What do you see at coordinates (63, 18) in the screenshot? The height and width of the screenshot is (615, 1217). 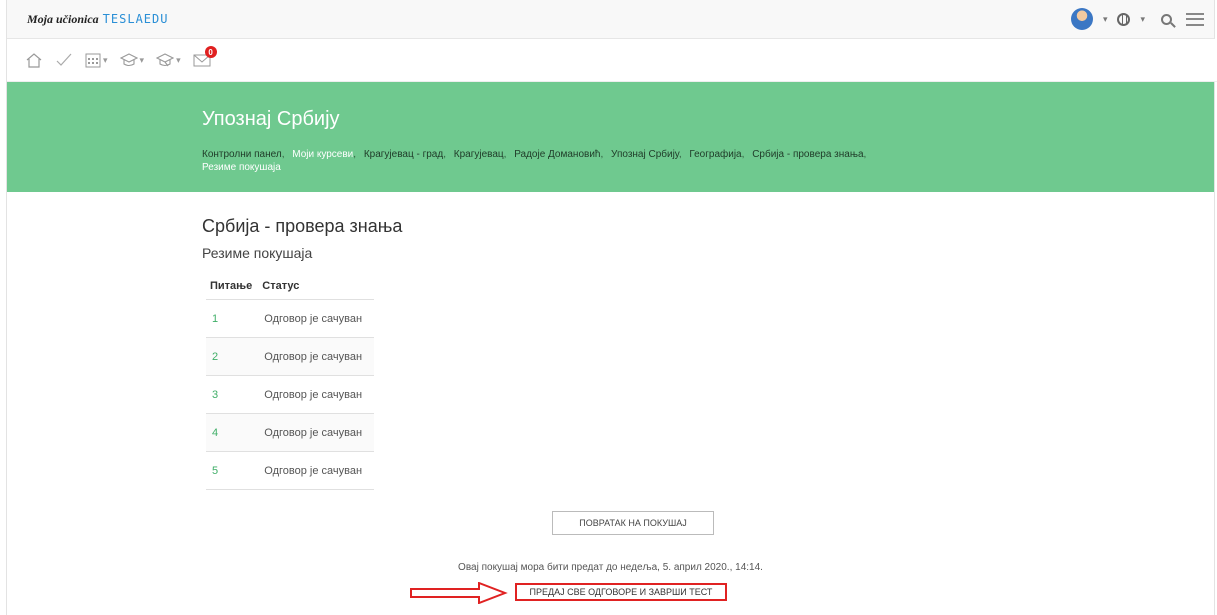 I see `logo-script-text: Moja učionica` at bounding box center [63, 18].